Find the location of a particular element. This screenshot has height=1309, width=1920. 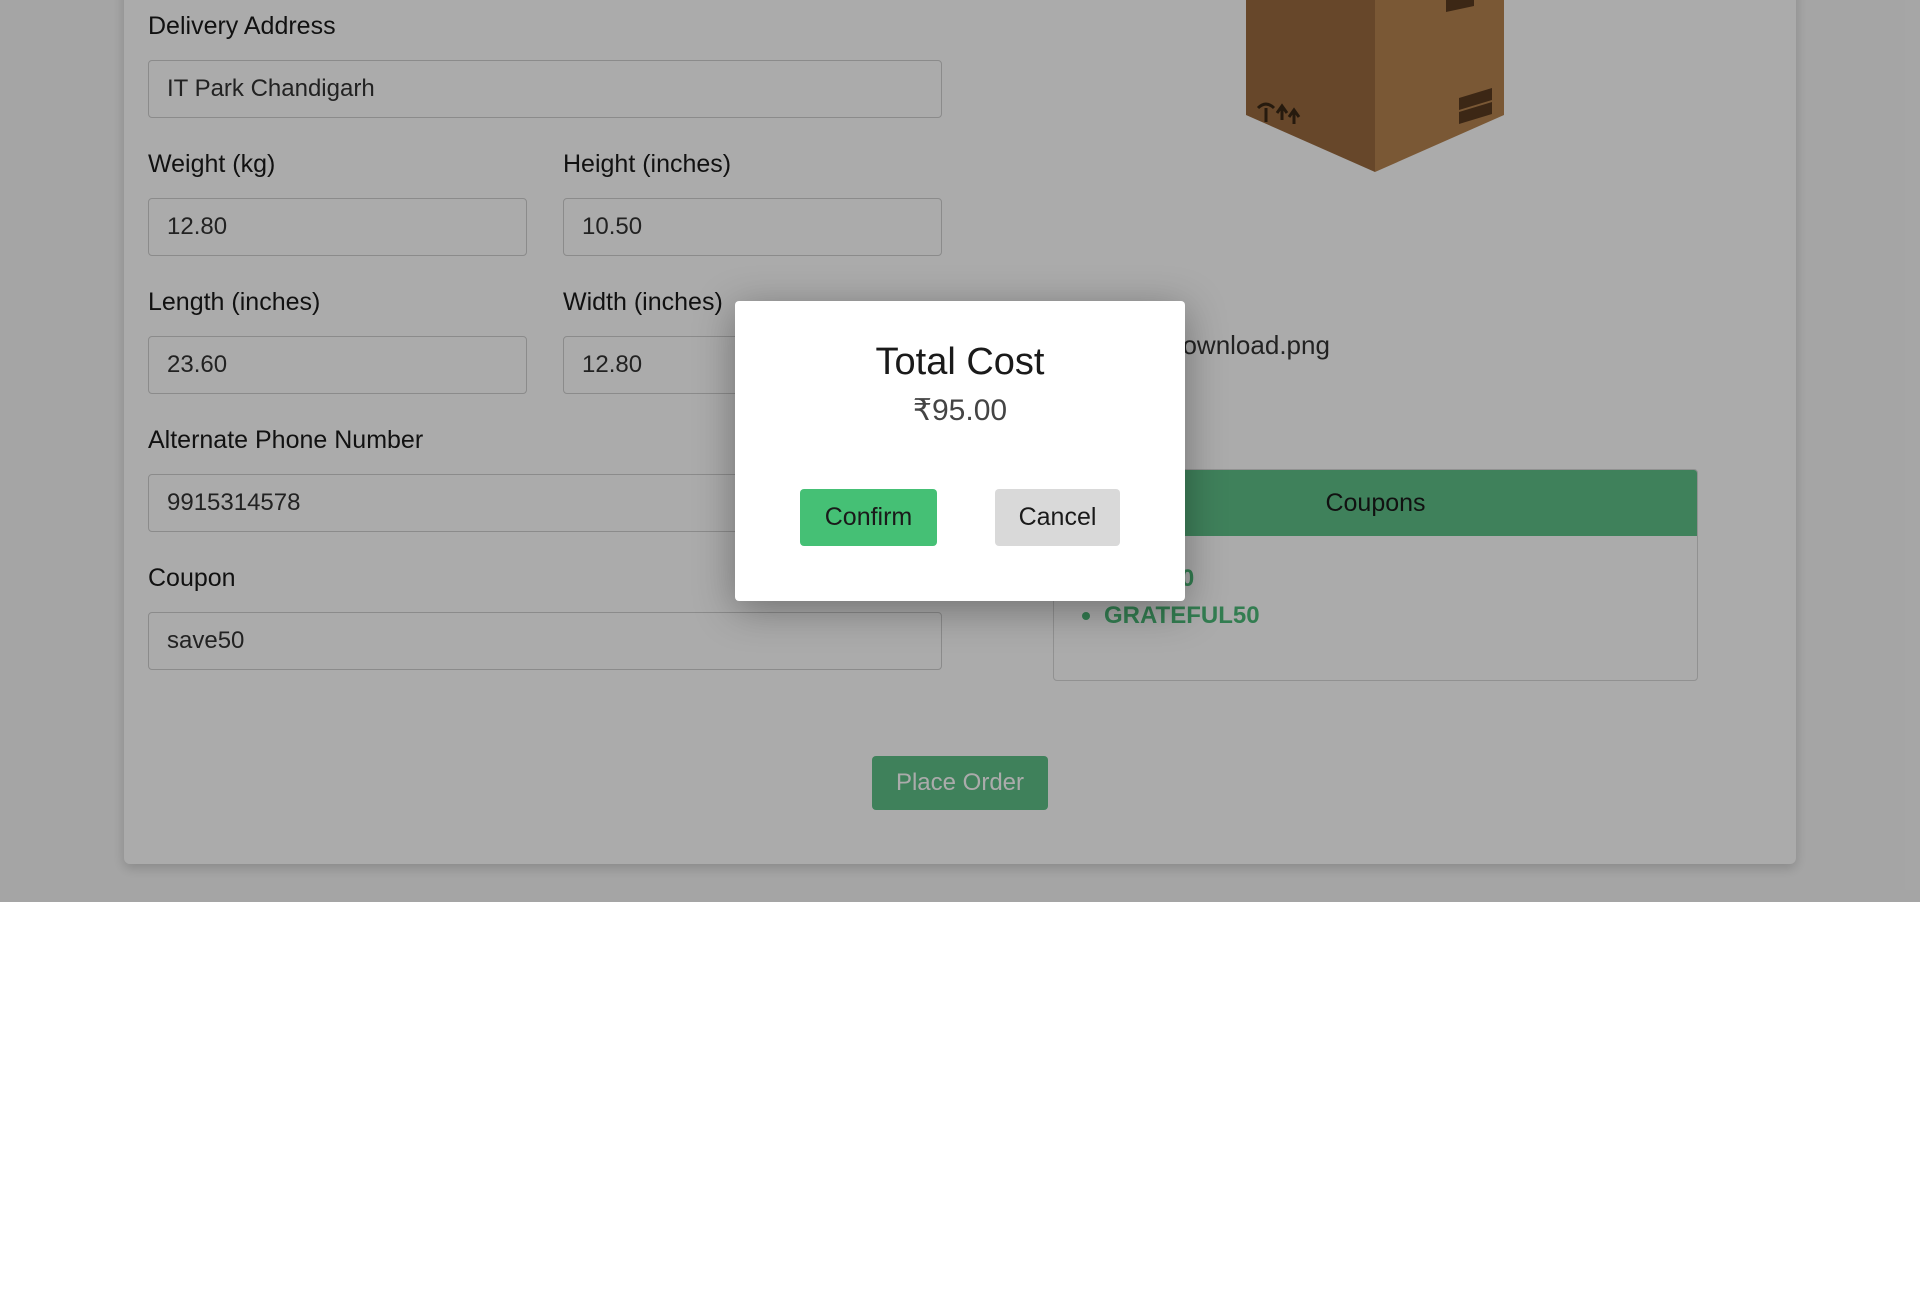

cancel-button: Cancel is located at coordinates (1057, 517).